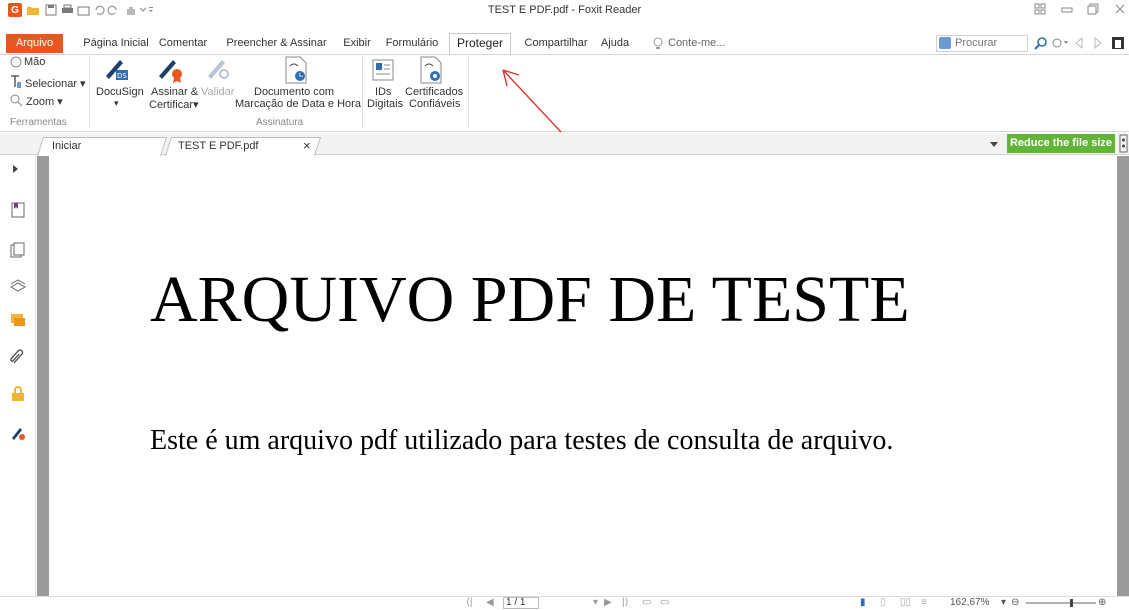  What do you see at coordinates (18, 357) in the screenshot?
I see `attachments-icon` at bounding box center [18, 357].